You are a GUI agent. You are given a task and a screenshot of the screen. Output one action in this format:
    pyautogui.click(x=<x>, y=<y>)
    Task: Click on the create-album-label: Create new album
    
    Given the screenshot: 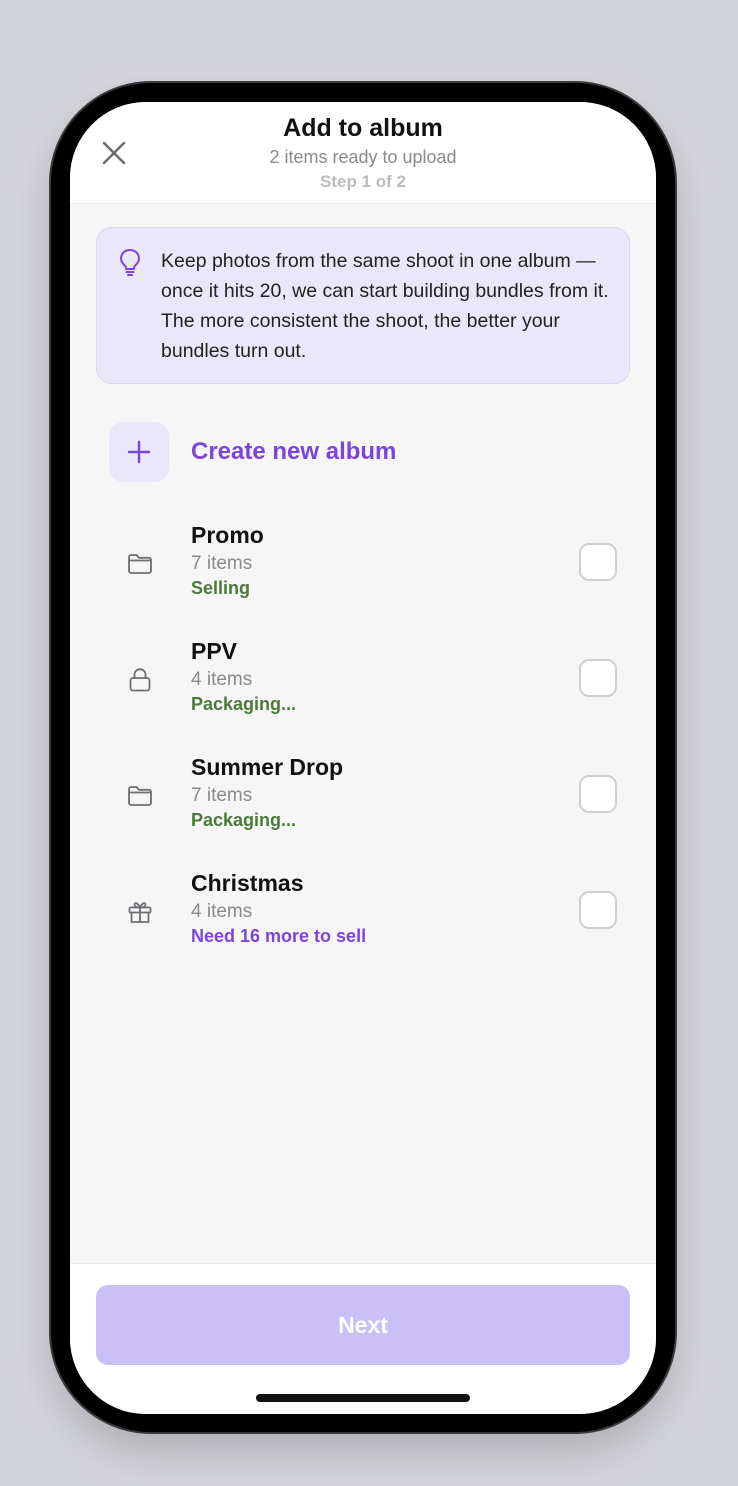 What is the action you would take?
    pyautogui.click(x=294, y=451)
    